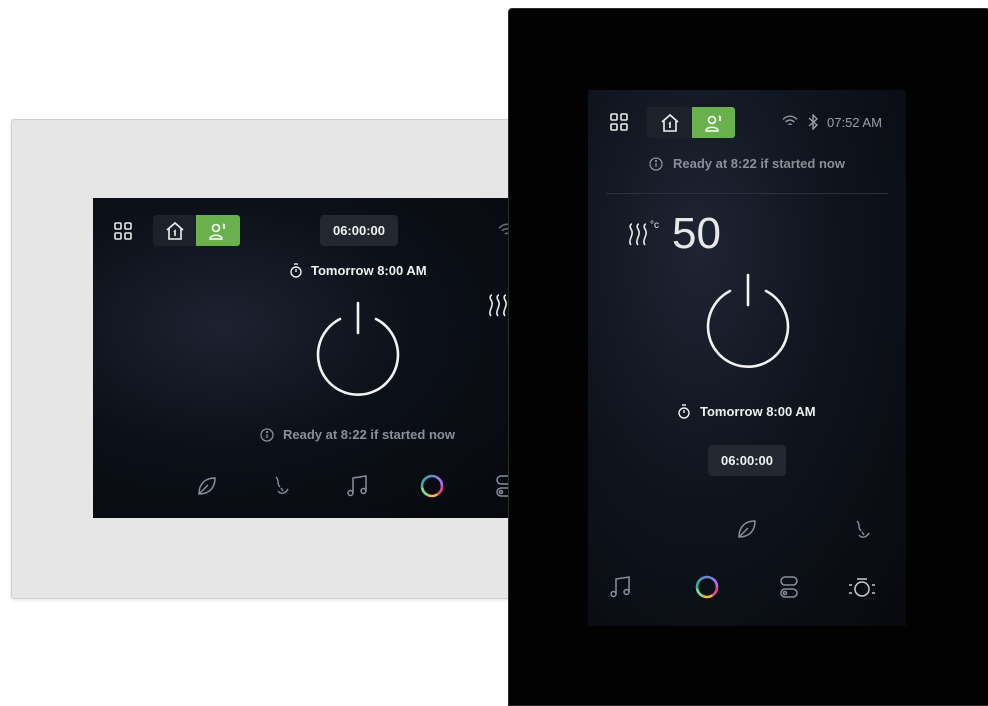 This screenshot has width=988, height=706. What do you see at coordinates (696, 234) in the screenshot?
I see `temperature-value: 50` at bounding box center [696, 234].